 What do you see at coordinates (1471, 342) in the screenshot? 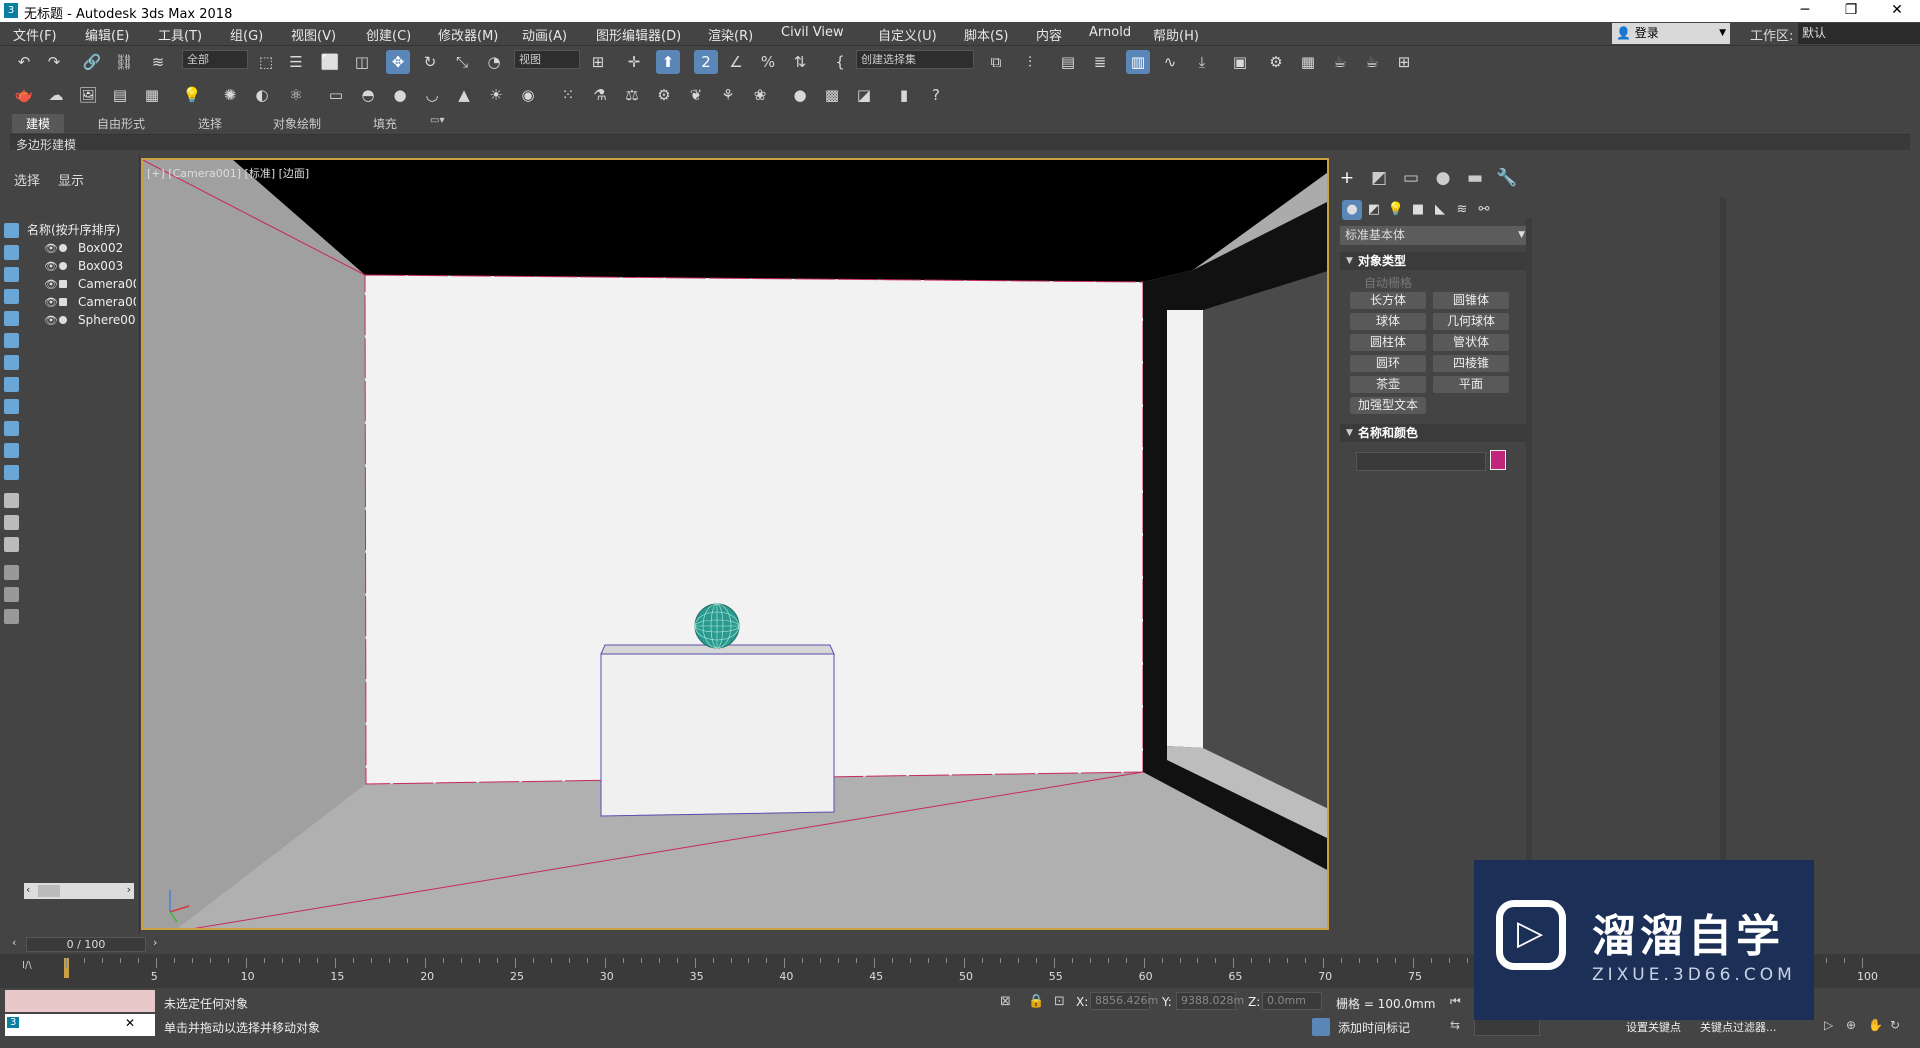
I see `tube-button: 管状体` at bounding box center [1471, 342].